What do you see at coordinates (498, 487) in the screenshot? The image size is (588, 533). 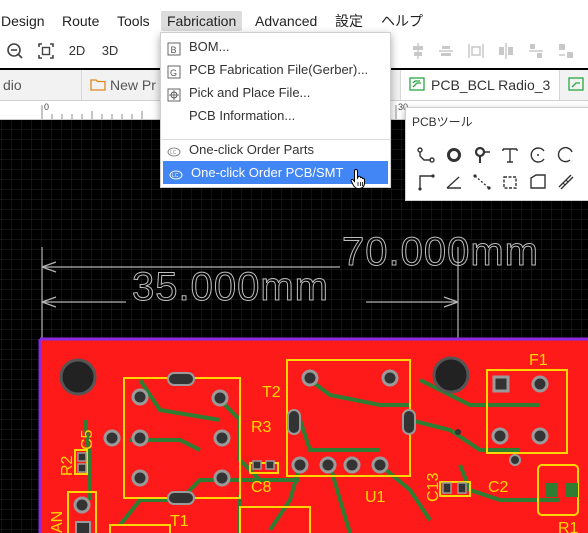 I see `designator-c2: C2` at bounding box center [498, 487].